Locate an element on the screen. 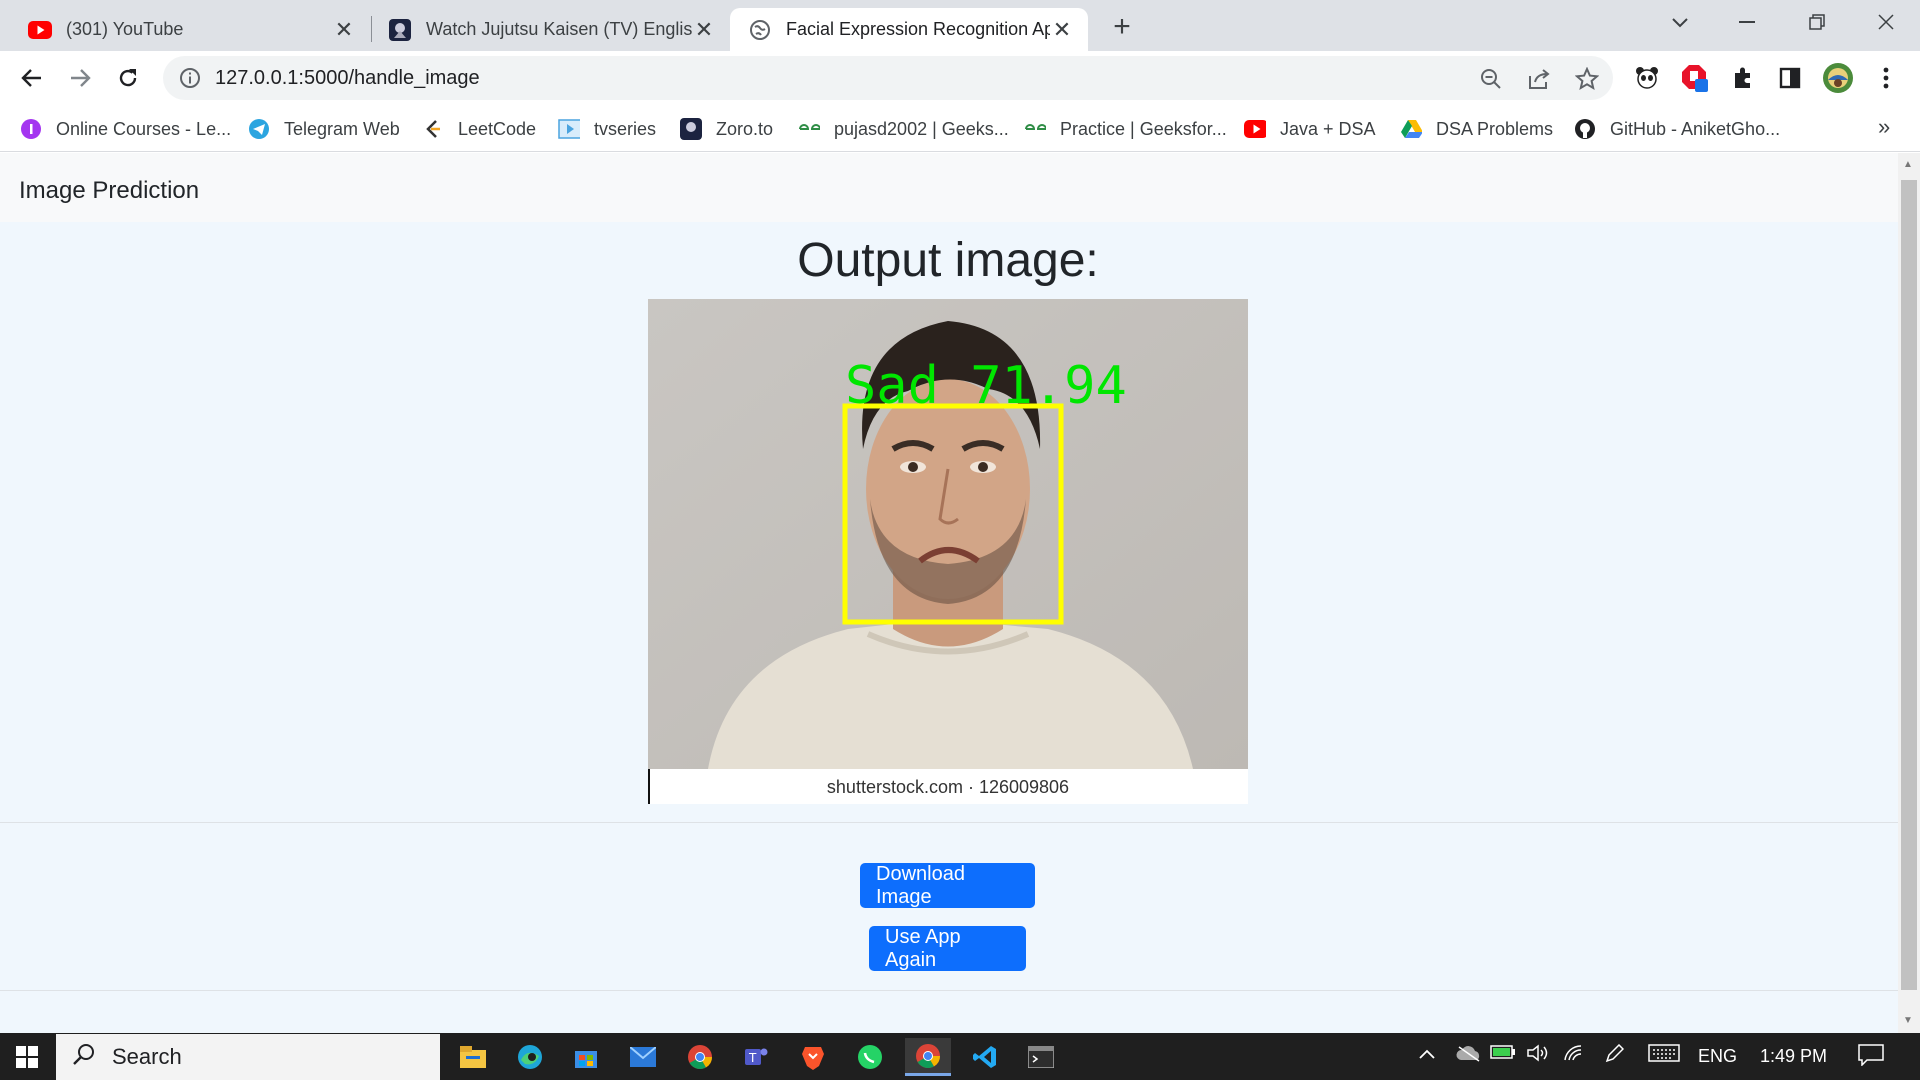 The image size is (1920, 1080). download-image-button: Download Image is located at coordinates (947, 885).